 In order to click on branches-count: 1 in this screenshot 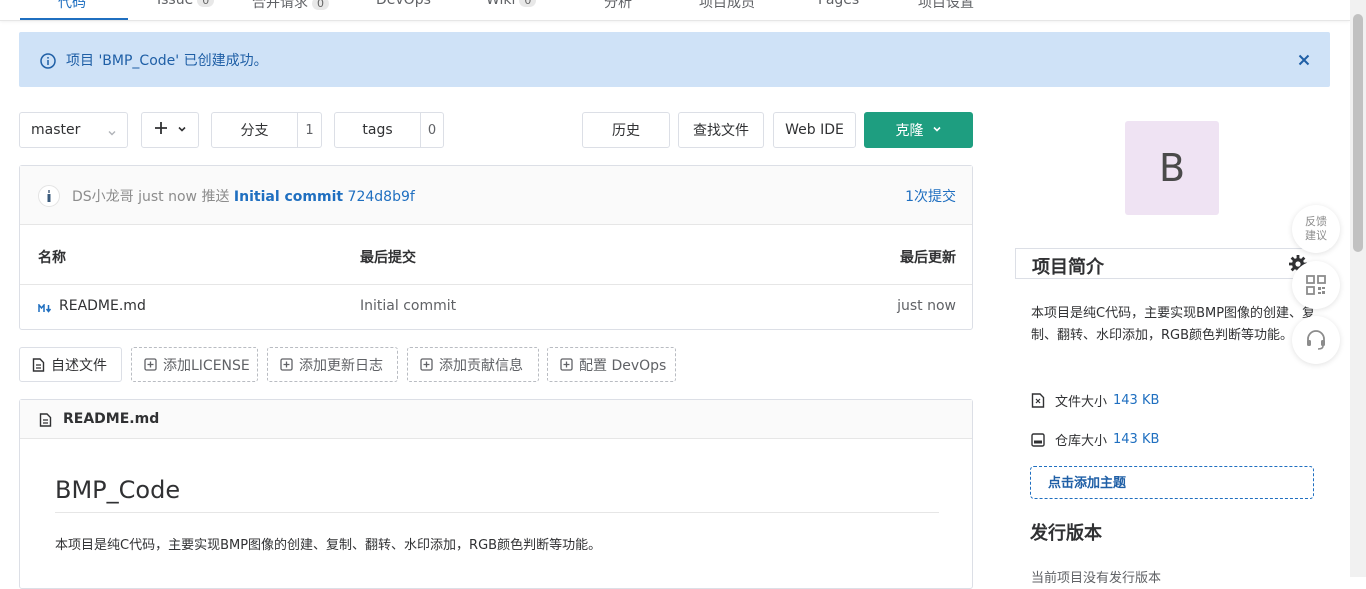, I will do `click(309, 130)`.